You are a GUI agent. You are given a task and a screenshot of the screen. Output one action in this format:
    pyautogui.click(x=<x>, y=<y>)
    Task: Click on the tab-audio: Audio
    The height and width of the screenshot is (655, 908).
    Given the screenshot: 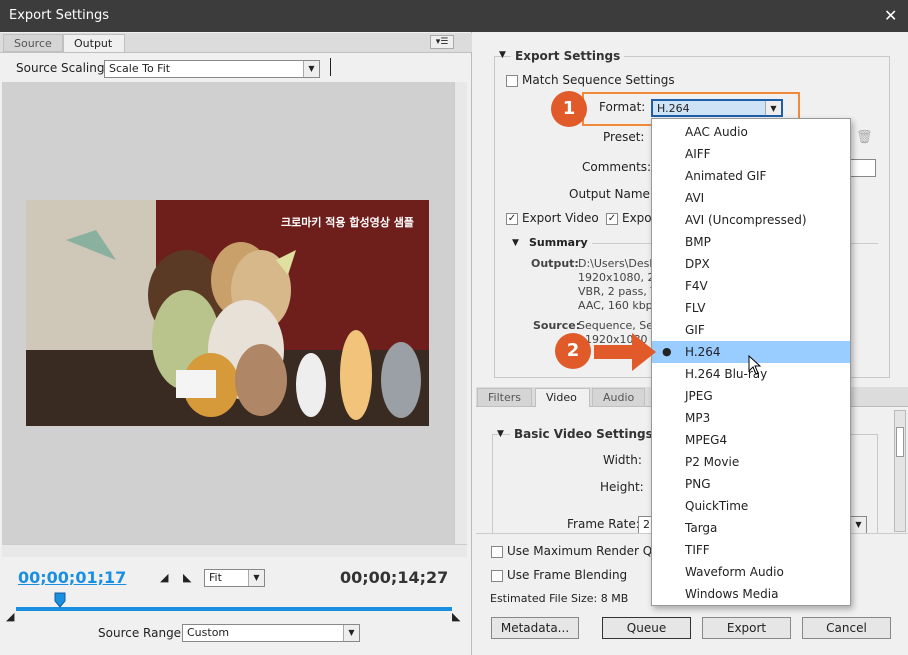 What is the action you would take?
    pyautogui.click(x=619, y=397)
    